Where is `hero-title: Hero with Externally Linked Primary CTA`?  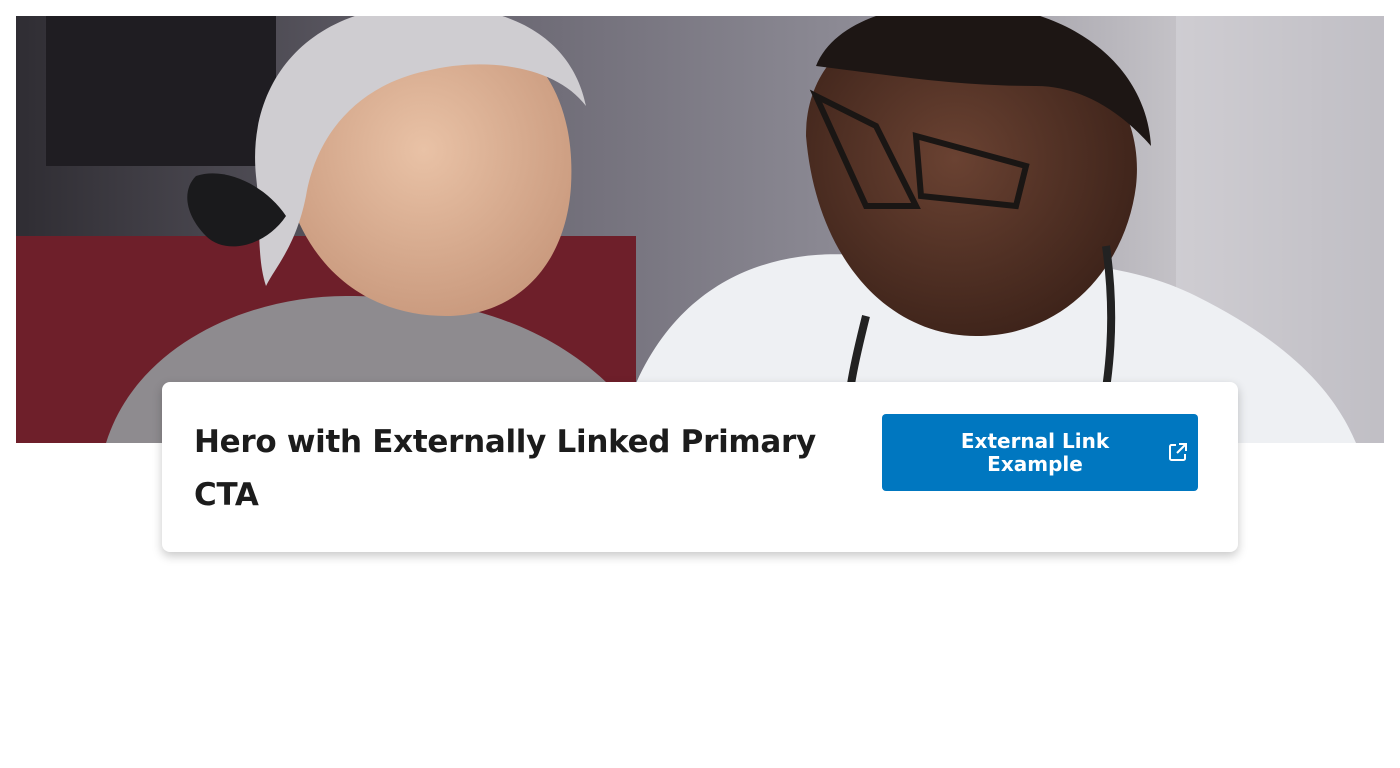 hero-title: Hero with Externally Linked Primary CTA is located at coordinates (505, 468).